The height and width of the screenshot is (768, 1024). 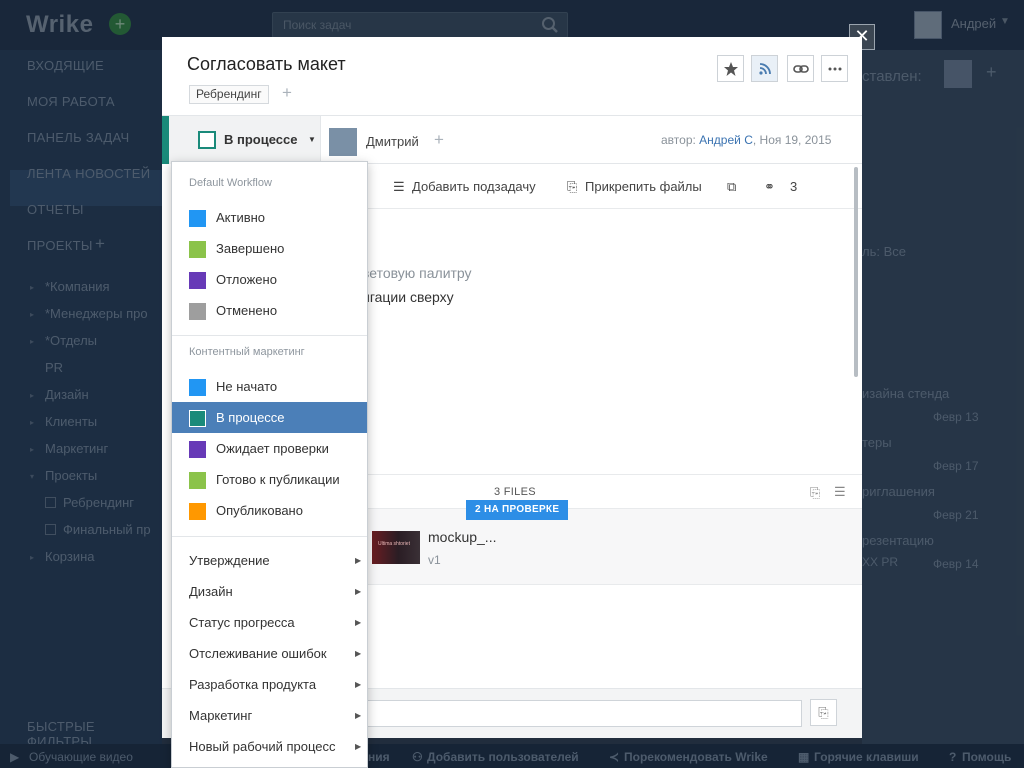 I want to click on workflow-submenu: Отслеживание ошибок, so click(x=258, y=653).